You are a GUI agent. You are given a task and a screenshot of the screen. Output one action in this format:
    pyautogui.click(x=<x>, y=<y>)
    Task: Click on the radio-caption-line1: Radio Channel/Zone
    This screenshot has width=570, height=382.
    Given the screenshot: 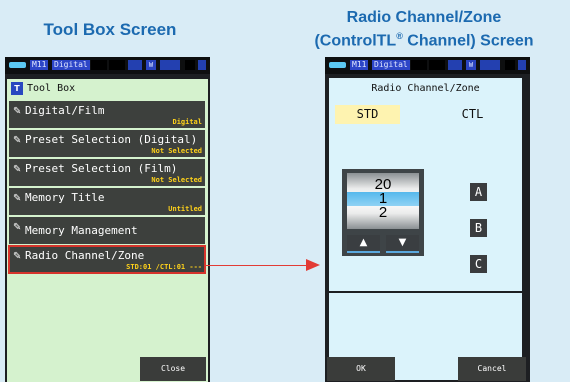 What is the action you would take?
    pyautogui.click(x=424, y=17)
    